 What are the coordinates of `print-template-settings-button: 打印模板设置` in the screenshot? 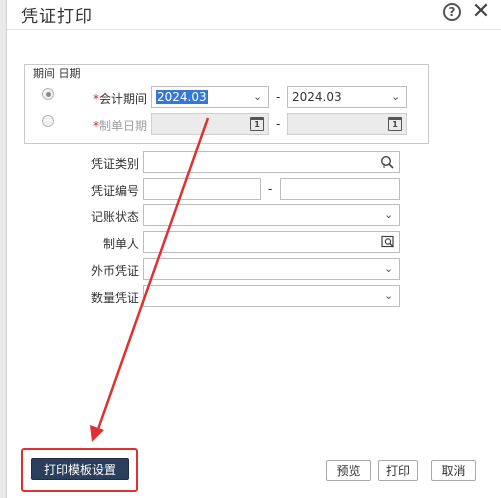 It's located at (80, 469).